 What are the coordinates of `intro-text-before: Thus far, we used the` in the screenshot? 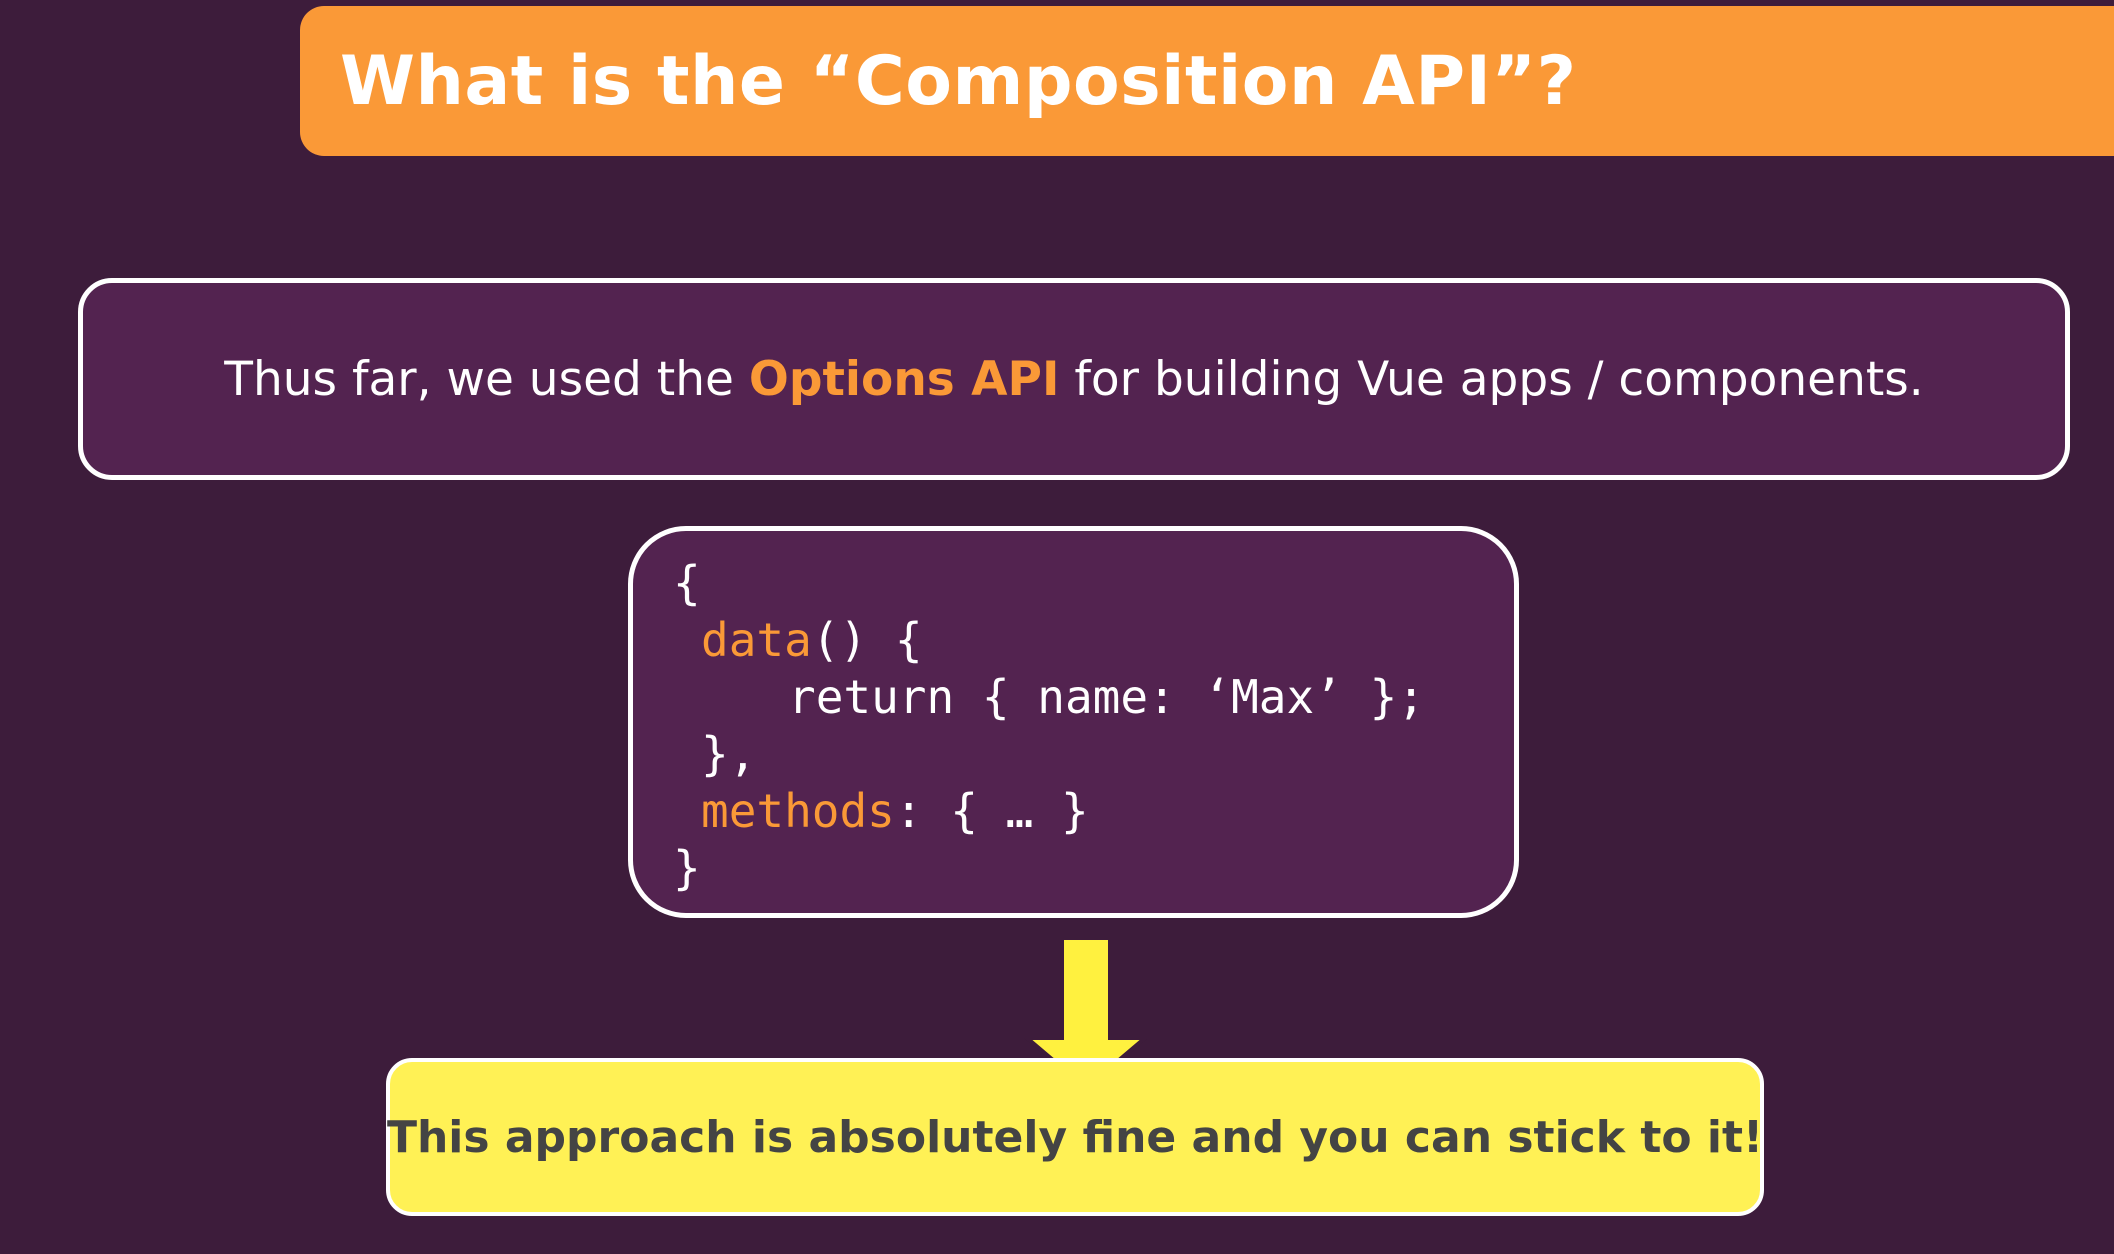 It's located at (486, 379).